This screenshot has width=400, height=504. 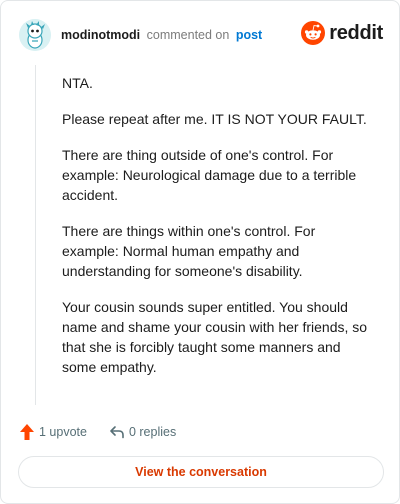 I want to click on post-link: post, so click(x=249, y=35).